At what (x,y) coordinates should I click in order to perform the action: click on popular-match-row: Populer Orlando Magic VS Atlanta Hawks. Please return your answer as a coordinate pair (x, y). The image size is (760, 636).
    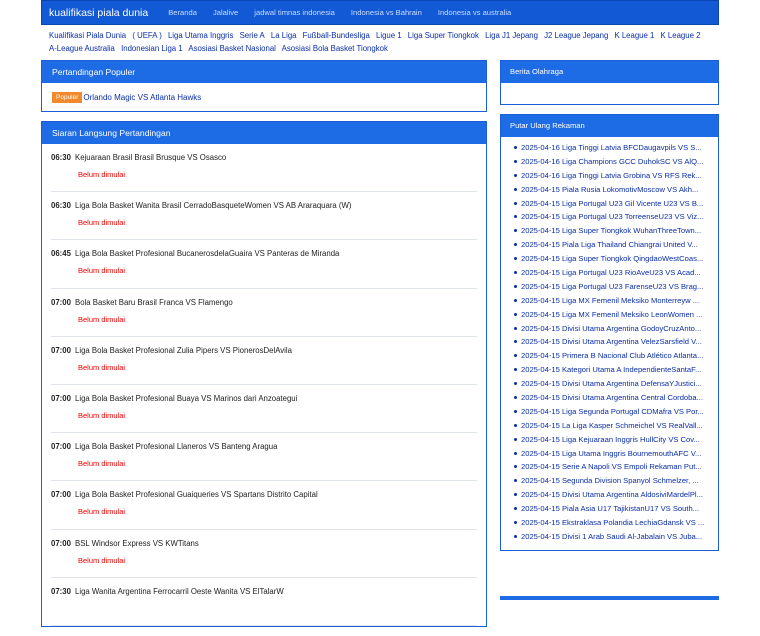
    Looking at the image, I should click on (264, 97).